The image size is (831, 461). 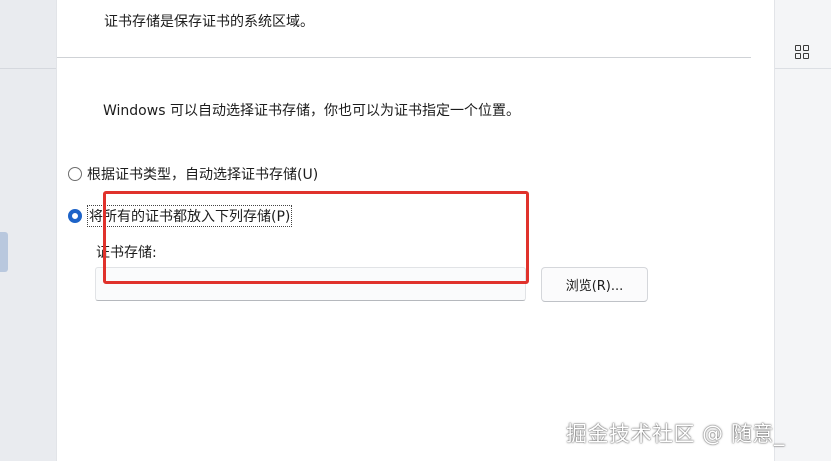 What do you see at coordinates (190, 216) in the screenshot?
I see `radio-place-in-store-label: 将所有的证书都放入下列存储(P)` at bounding box center [190, 216].